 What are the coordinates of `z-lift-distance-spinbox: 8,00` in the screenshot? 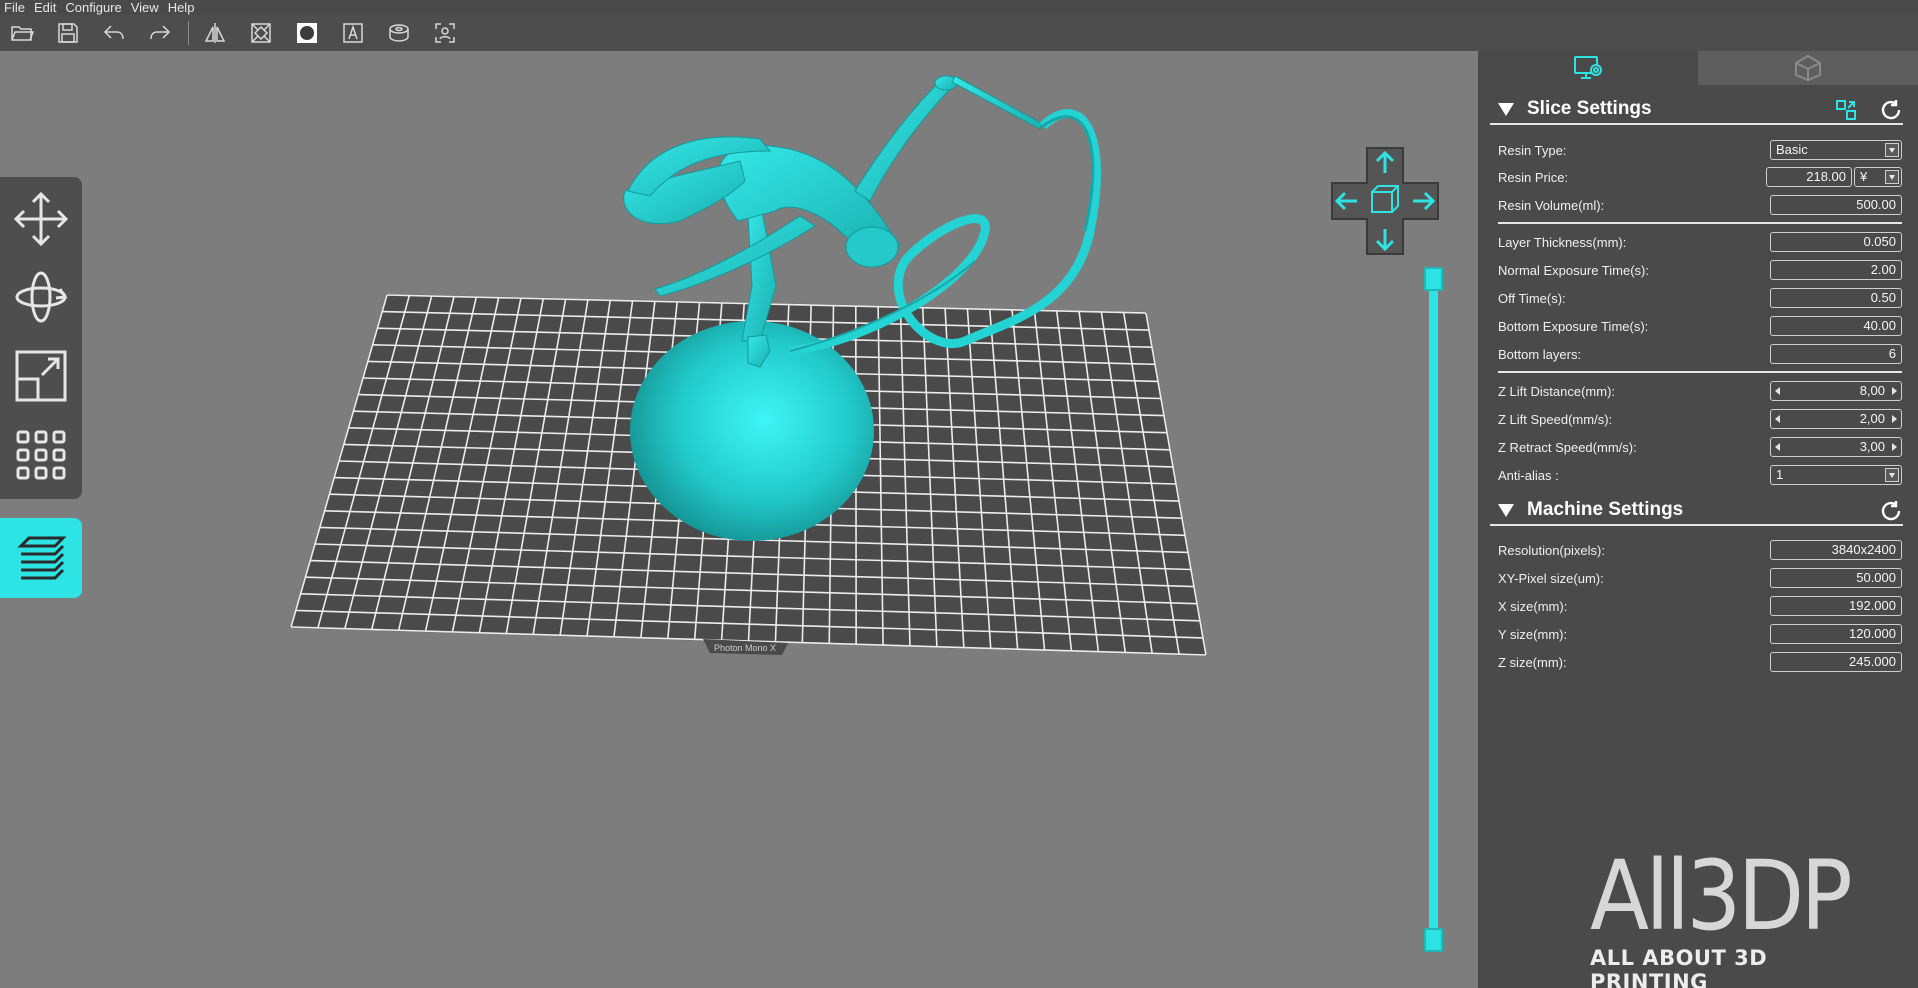 It's located at (1836, 391).